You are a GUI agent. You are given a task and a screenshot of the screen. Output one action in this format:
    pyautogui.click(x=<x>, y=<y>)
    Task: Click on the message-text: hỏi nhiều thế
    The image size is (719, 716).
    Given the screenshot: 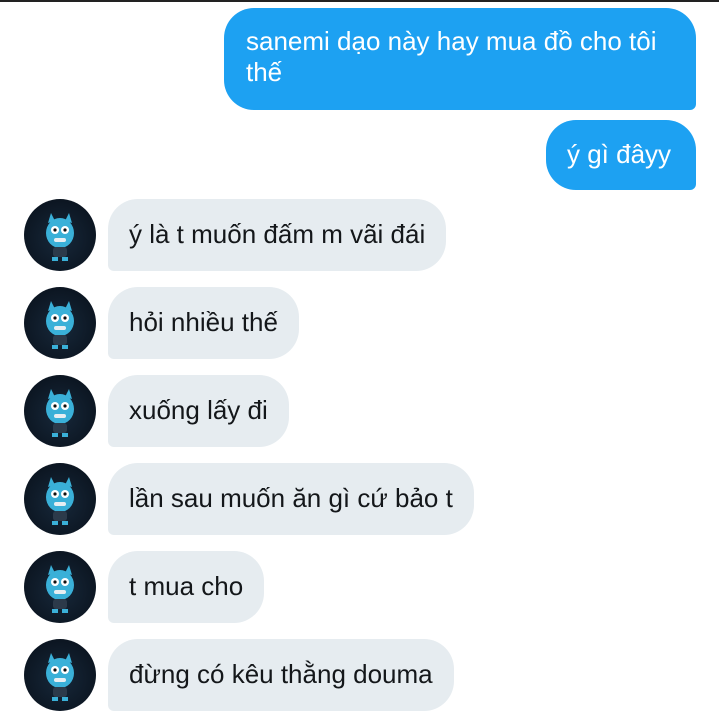 What is the action you would take?
    pyautogui.click(x=203, y=322)
    